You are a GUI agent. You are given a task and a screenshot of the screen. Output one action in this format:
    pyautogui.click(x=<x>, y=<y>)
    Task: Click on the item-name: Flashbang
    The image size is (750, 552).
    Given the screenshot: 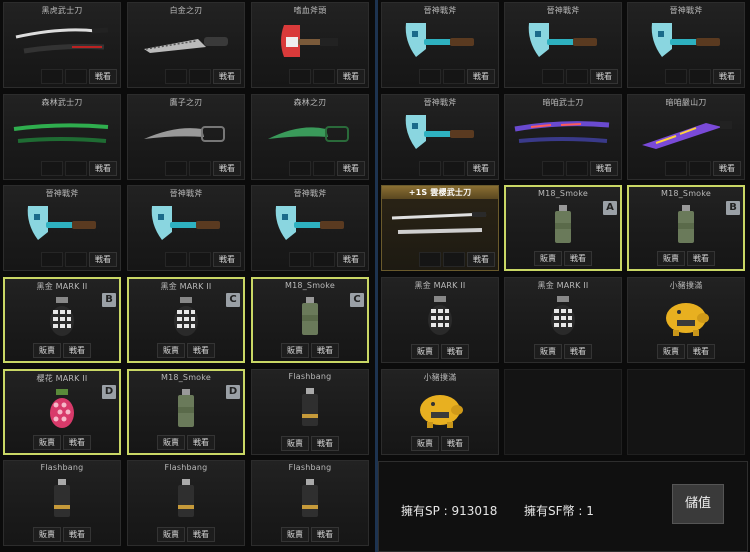 What is the action you would take?
    pyautogui.click(x=310, y=467)
    